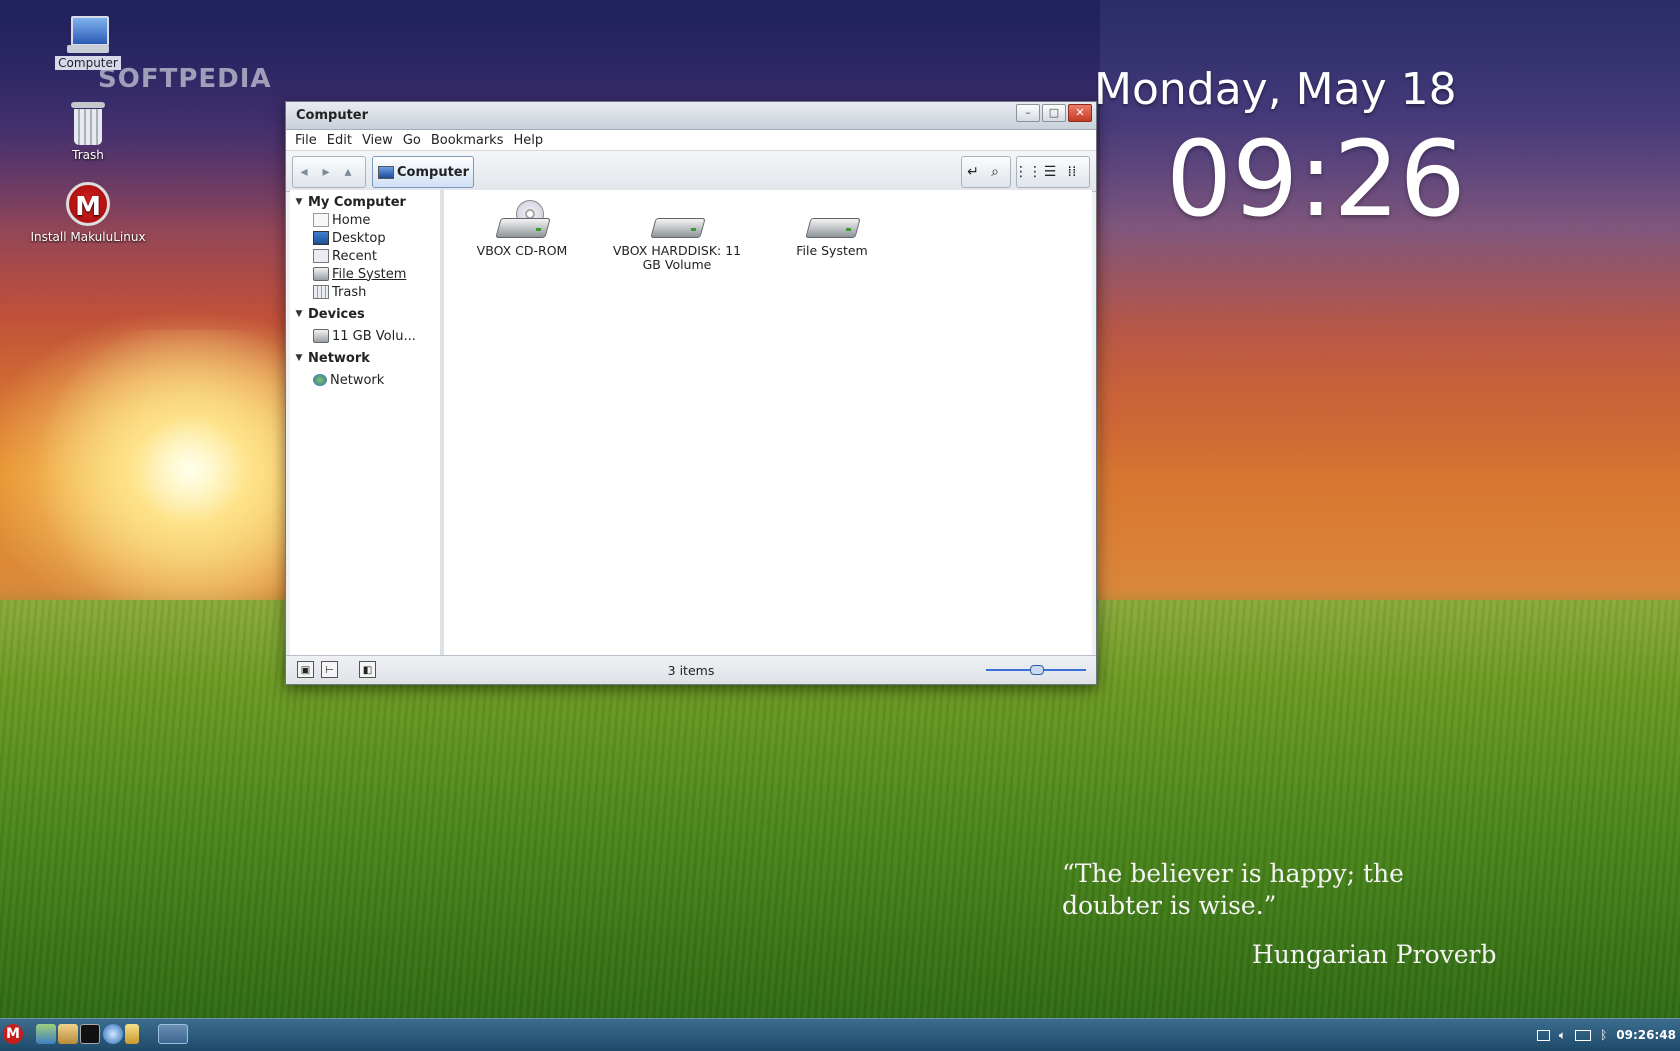  Describe the element at coordinates (677, 257) in the screenshot. I see `file-label: VBOX HARDDISK: 11 GB Volume` at that location.